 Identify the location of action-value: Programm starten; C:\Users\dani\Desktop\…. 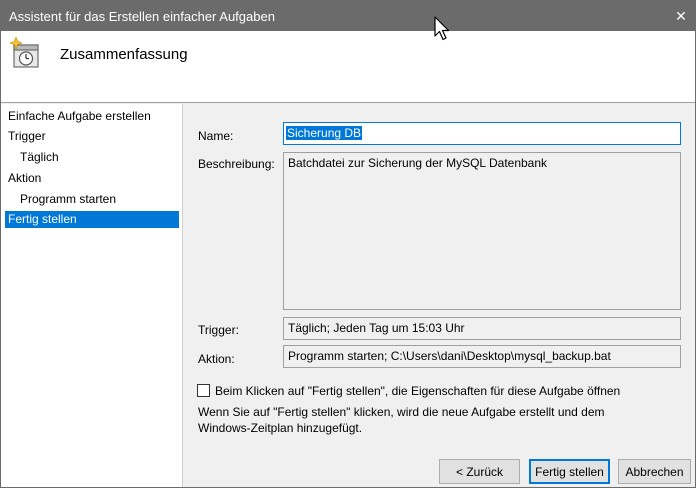
(449, 356).